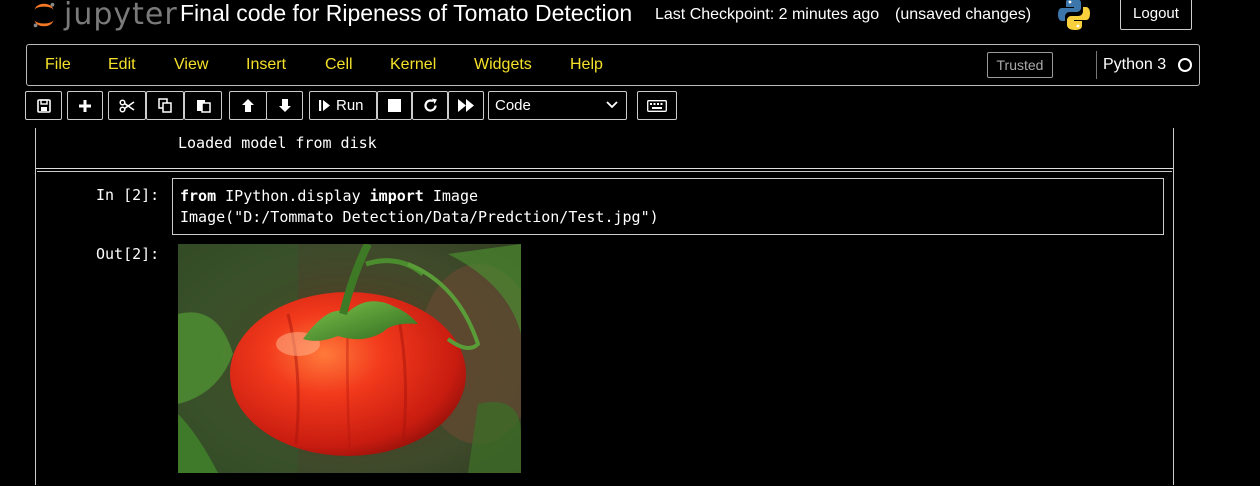 Image resolution: width=1260 pixels, height=486 pixels. I want to click on save-icon, so click(43, 105).